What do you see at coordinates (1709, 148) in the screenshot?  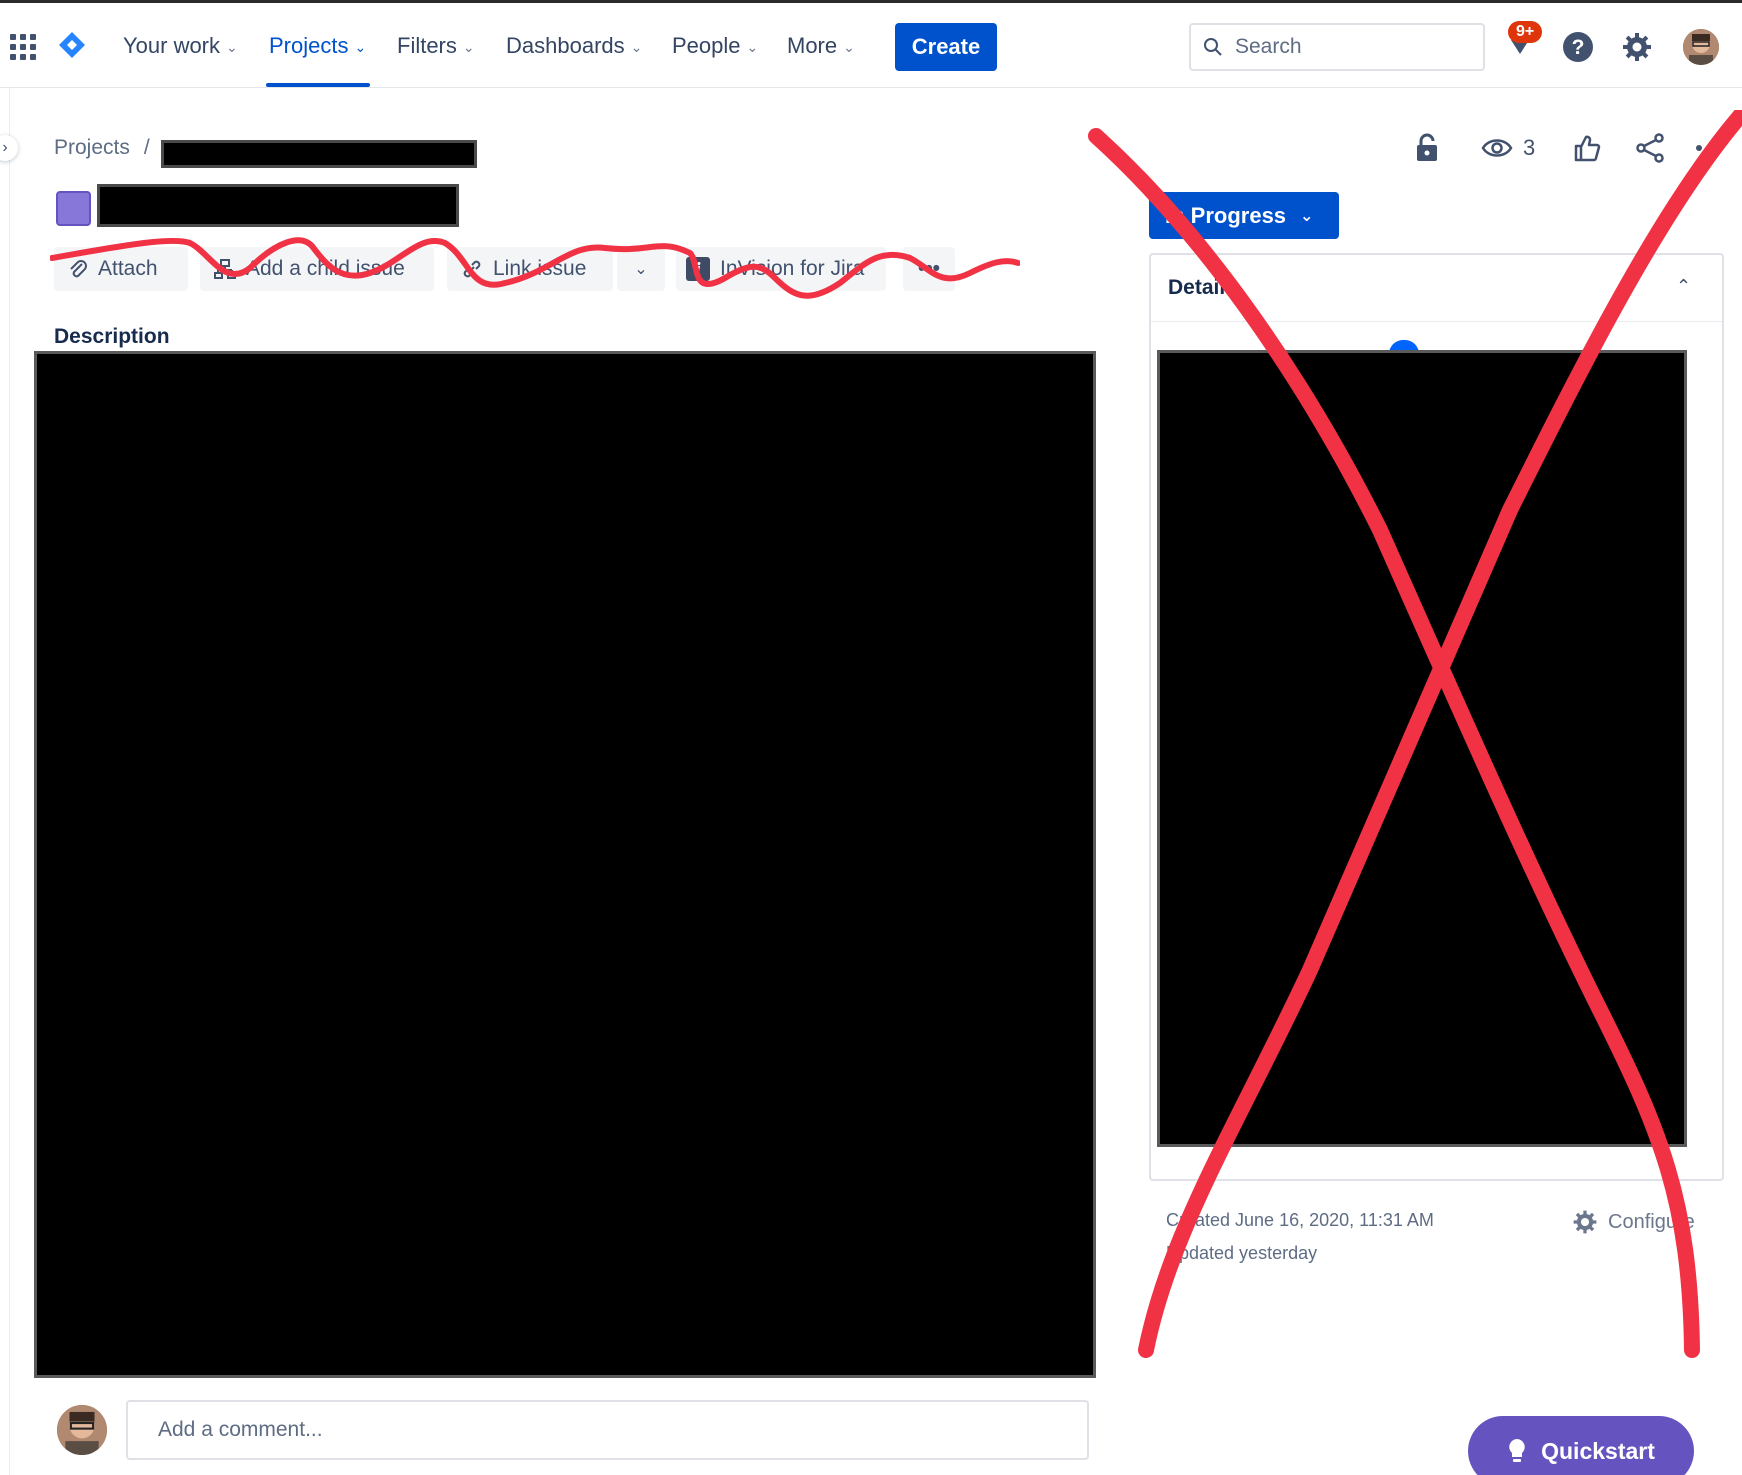 I see `more-options-icon` at bounding box center [1709, 148].